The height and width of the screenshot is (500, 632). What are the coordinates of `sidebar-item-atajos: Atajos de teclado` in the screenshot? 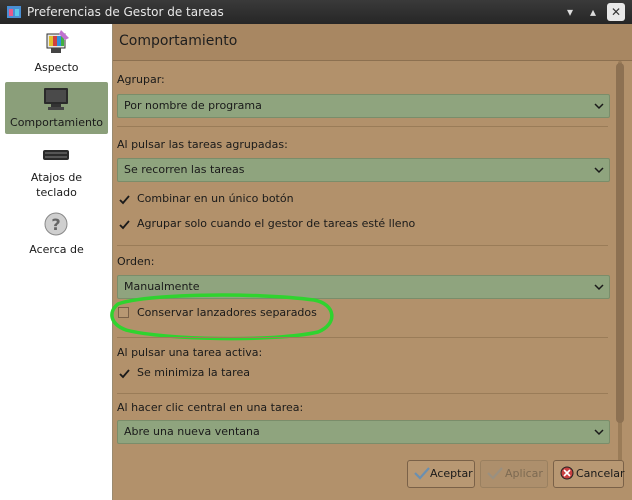 It's located at (56, 171).